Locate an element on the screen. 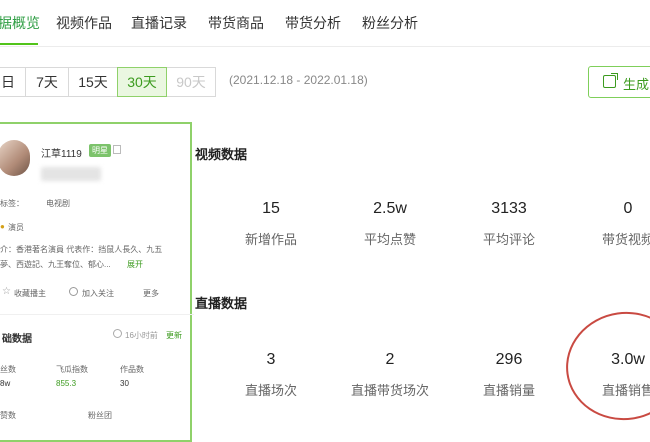 The image size is (650, 442). metric-avg-comments-label: 平均评论 is located at coordinates (508, 239).